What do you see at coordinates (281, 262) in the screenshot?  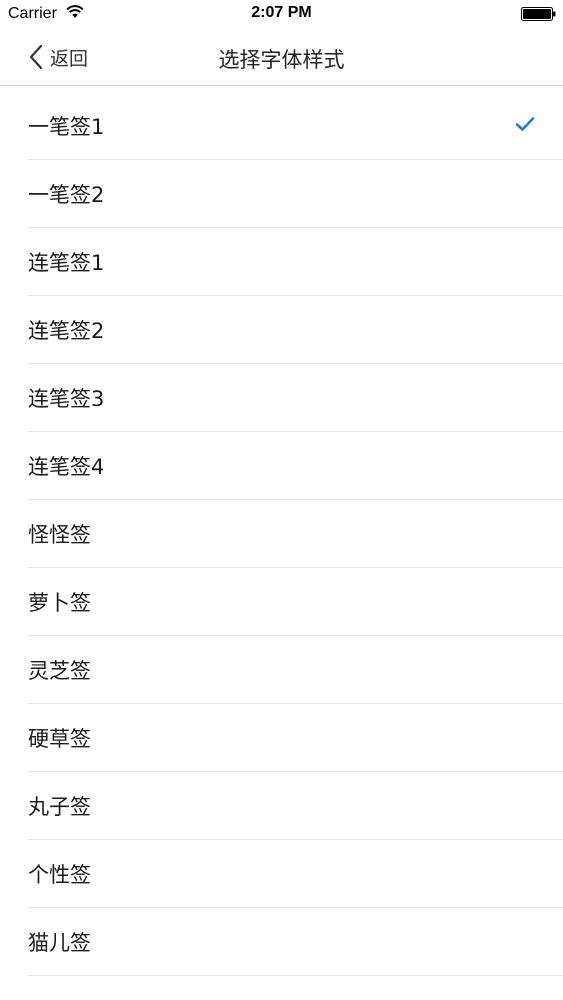 I see `font-style-row: 连笔签1` at bounding box center [281, 262].